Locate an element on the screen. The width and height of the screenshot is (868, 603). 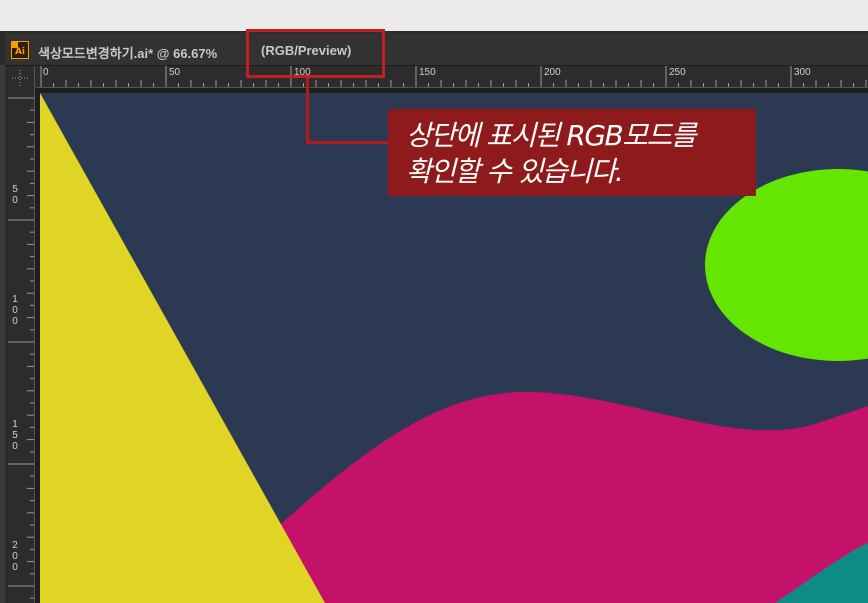
document-title: 색상모드변경하기.ai* @ 66.67% is located at coordinates (128, 53).